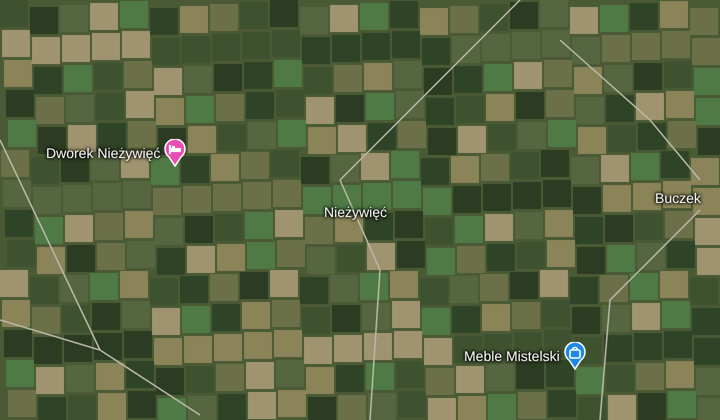  I want to click on shopping-bag-pin-icon, so click(575, 356).